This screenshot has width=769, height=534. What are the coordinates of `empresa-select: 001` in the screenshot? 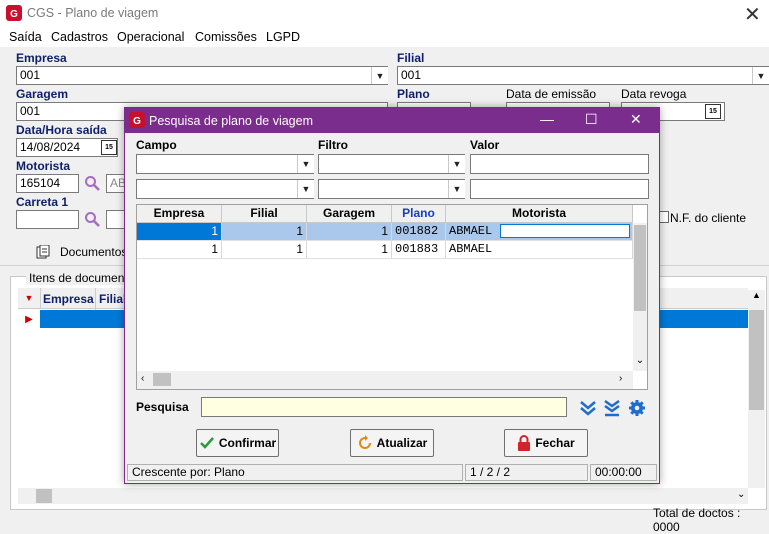 It's located at (202, 75).